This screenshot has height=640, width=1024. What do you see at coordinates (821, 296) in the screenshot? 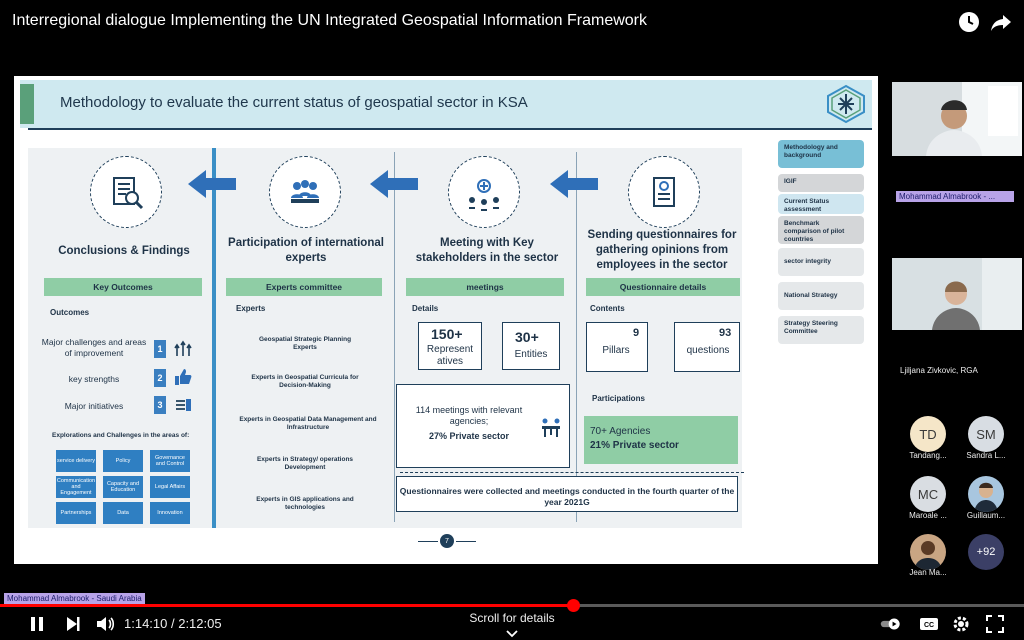
I see `nav-national-strategy: National Strategy` at bounding box center [821, 296].